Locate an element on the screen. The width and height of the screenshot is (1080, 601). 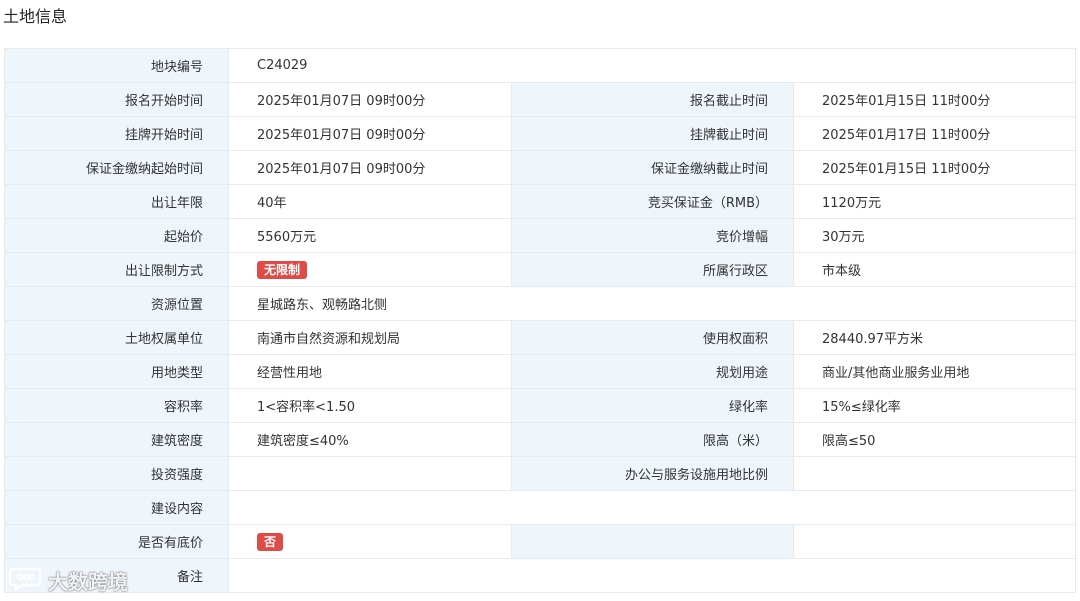
owner-label: 土地权属单位 is located at coordinates (116, 337).